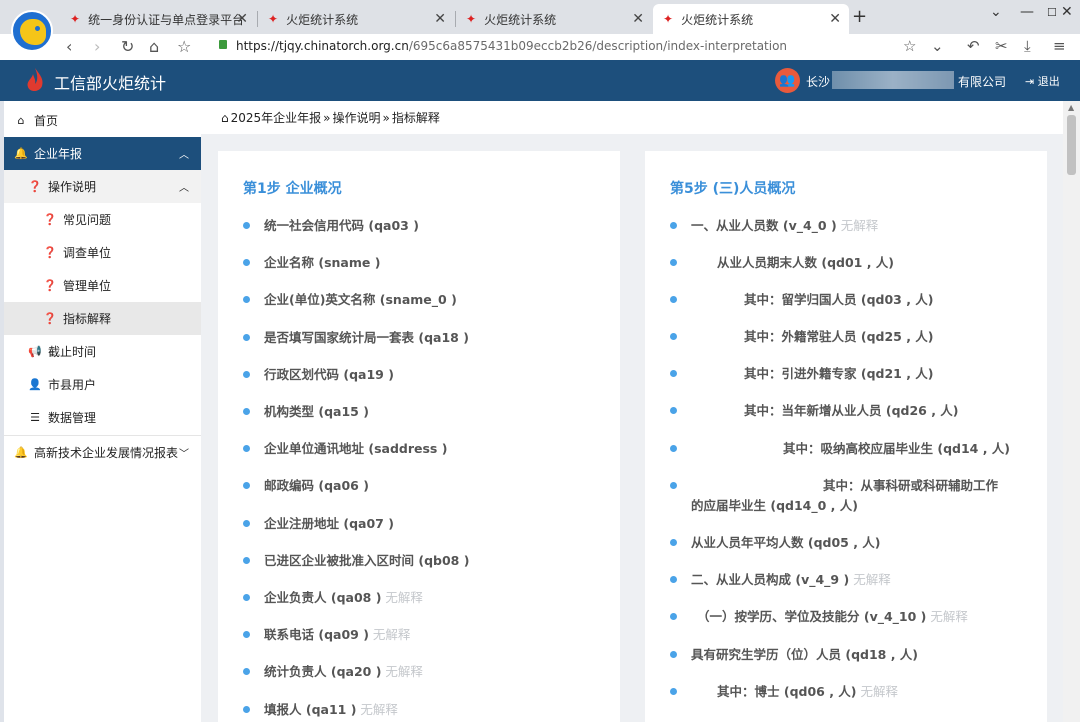 The height and width of the screenshot is (722, 1080). Describe the element at coordinates (102, 417) in the screenshot. I see `sidebar-item-data-management: ☰ 数据管理` at that location.